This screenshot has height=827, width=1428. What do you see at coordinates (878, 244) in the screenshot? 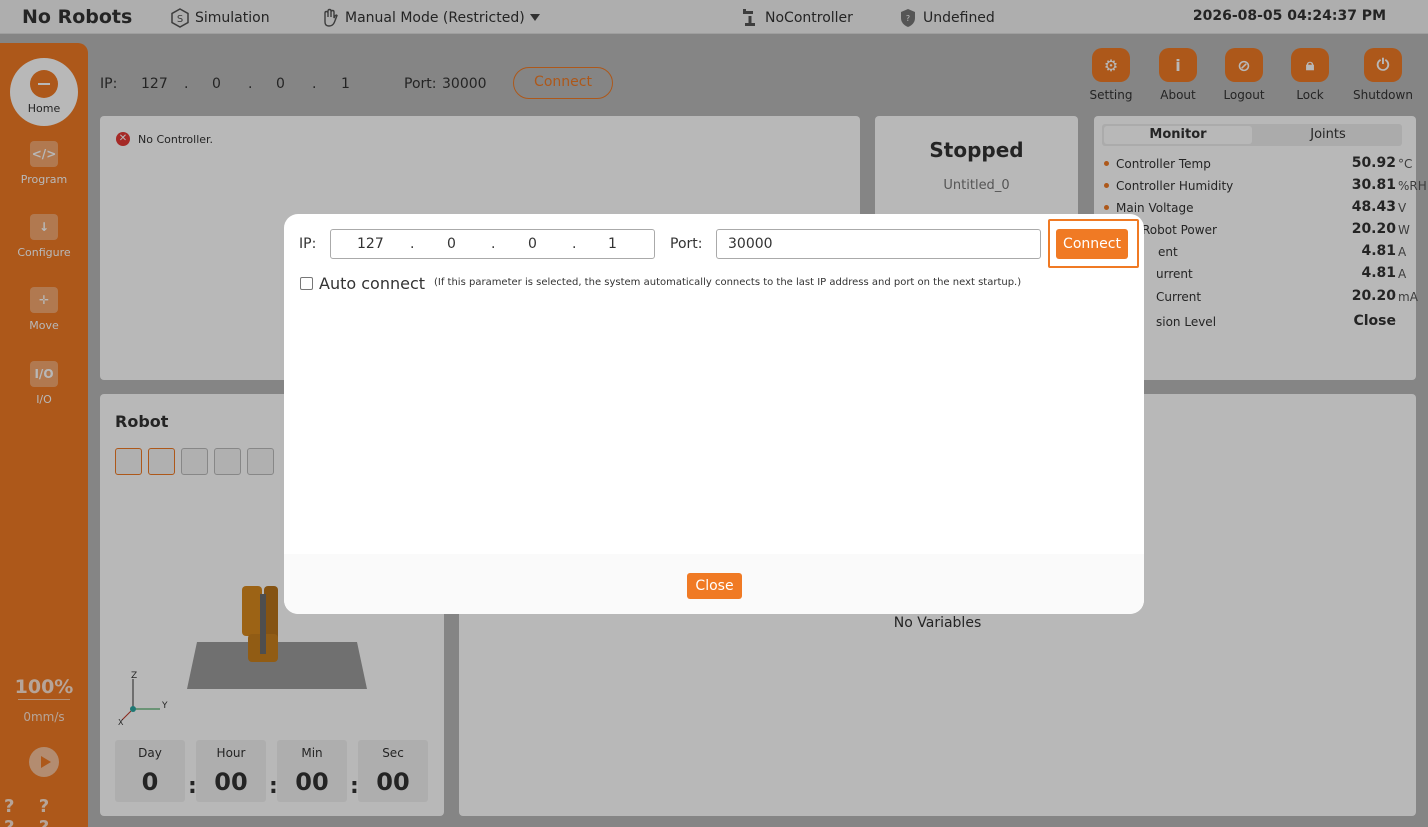
I see `port-field` at bounding box center [878, 244].